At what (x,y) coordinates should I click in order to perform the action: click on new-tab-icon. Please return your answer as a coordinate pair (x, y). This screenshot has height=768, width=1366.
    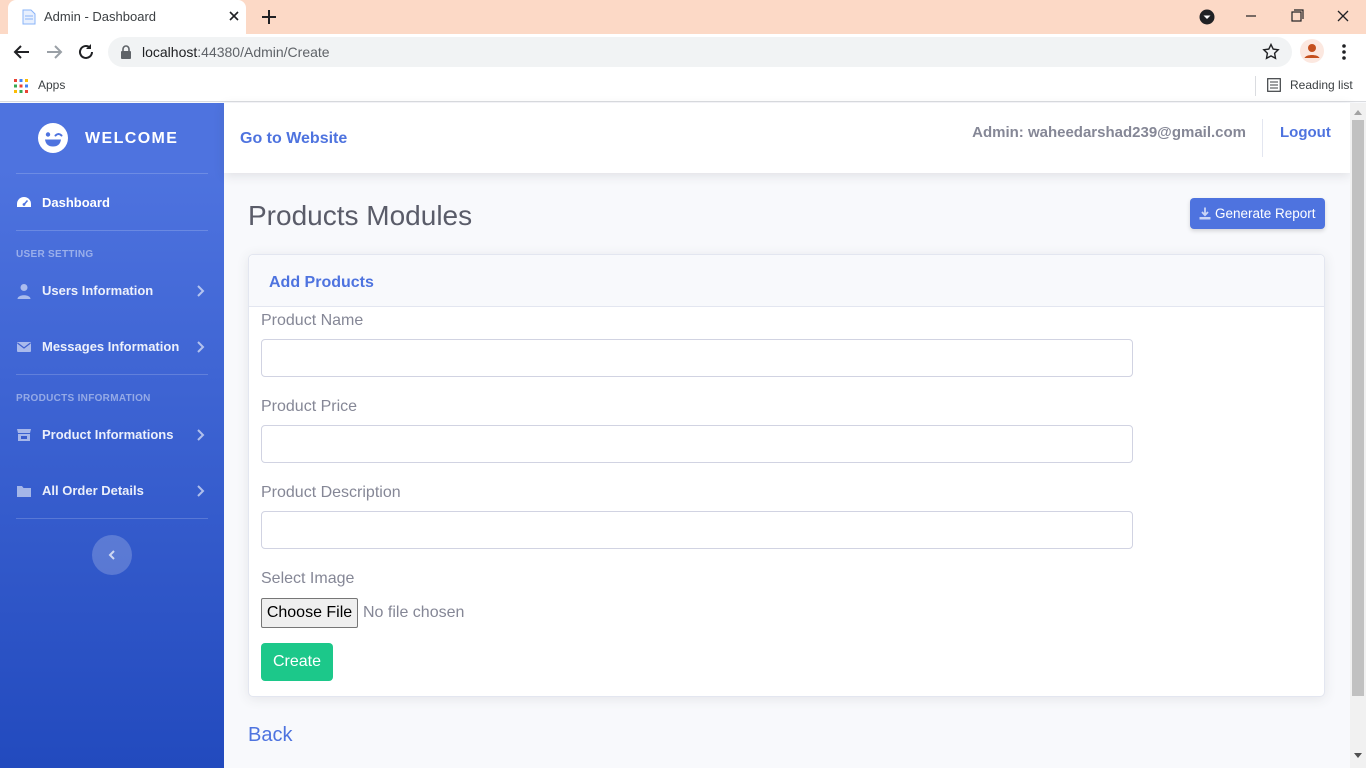
    Looking at the image, I should click on (269, 17).